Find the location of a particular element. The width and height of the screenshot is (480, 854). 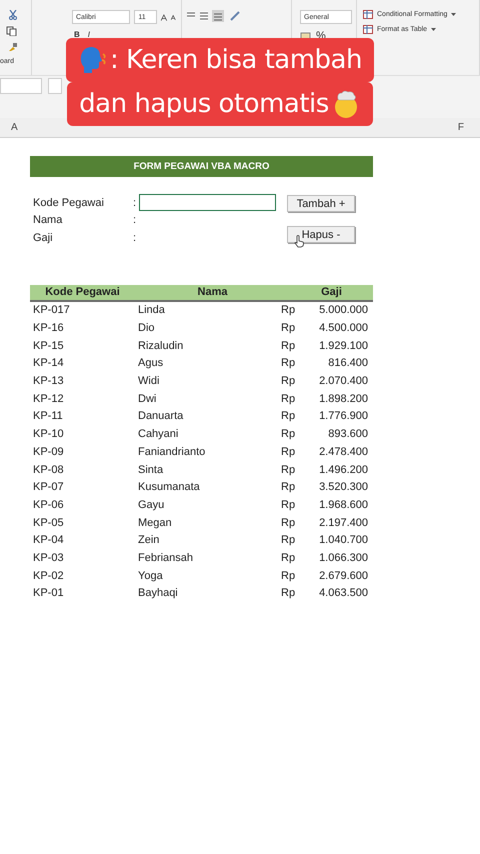

table-cell-text: Rizaludin is located at coordinates (161, 346).